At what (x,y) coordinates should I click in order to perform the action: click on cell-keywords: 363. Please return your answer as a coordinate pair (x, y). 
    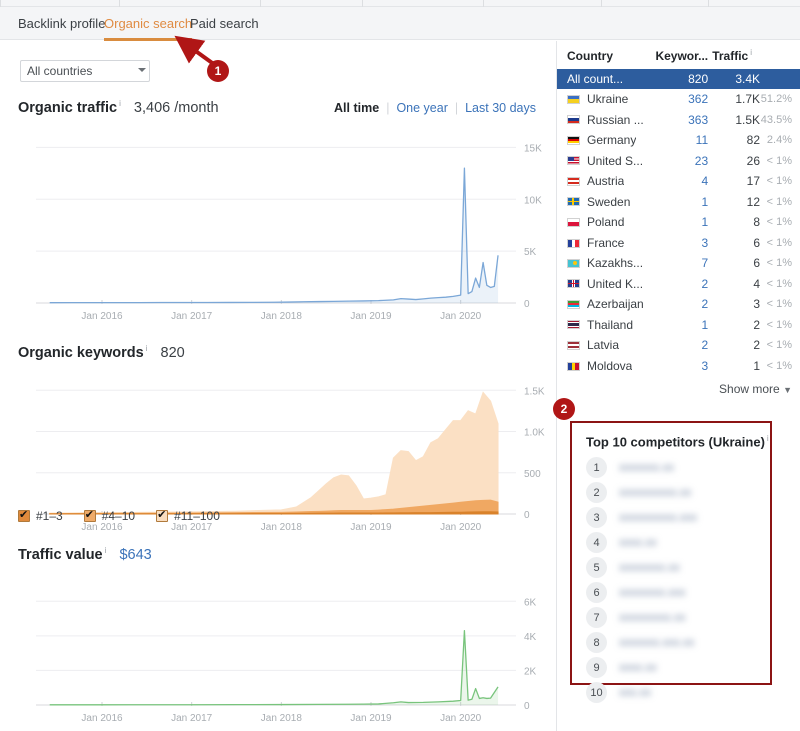
    Looking at the image, I should click on (679, 120).